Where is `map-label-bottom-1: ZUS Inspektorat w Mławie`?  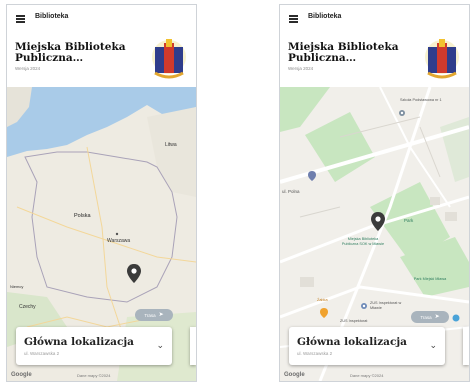
map-label-bottom-1: ZUS Inspektorat w Mławie is located at coordinates (386, 305).